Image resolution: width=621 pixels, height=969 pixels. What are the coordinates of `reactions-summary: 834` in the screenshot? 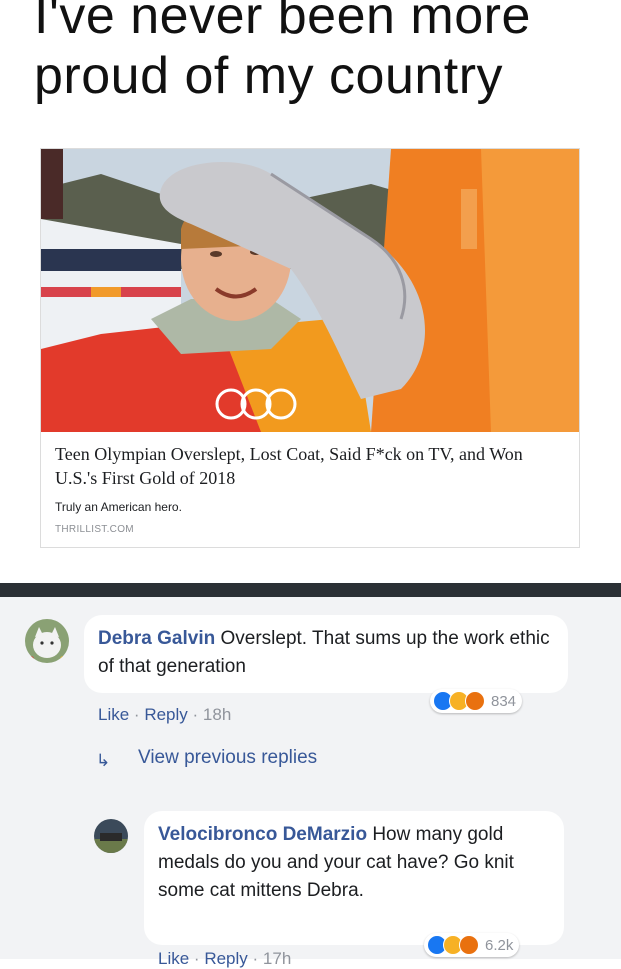 It's located at (476, 701).